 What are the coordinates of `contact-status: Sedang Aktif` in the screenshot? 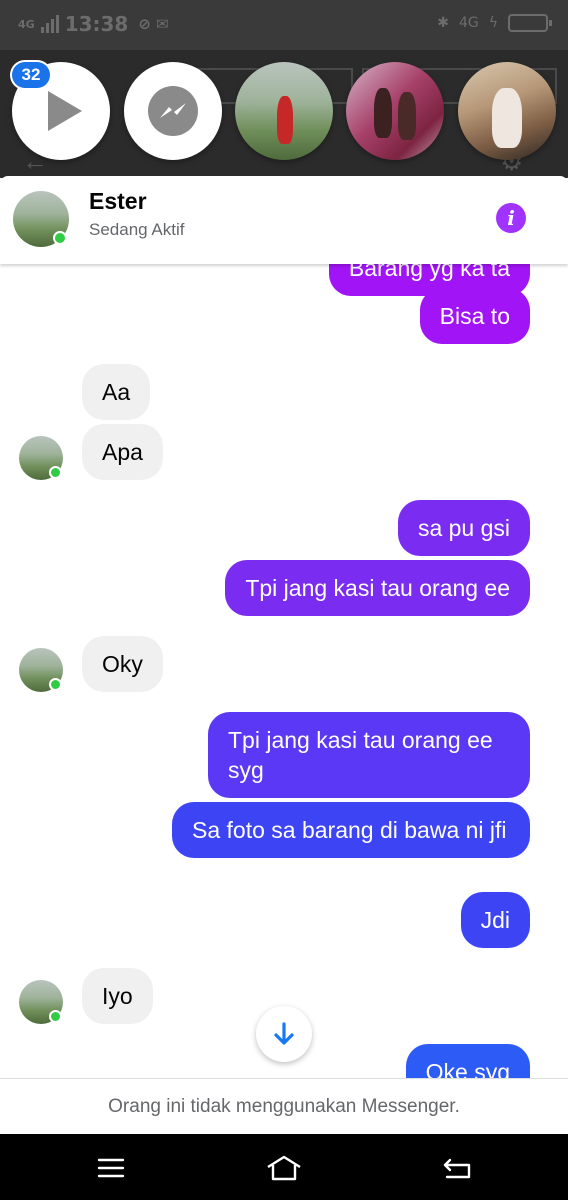 It's located at (137, 229).